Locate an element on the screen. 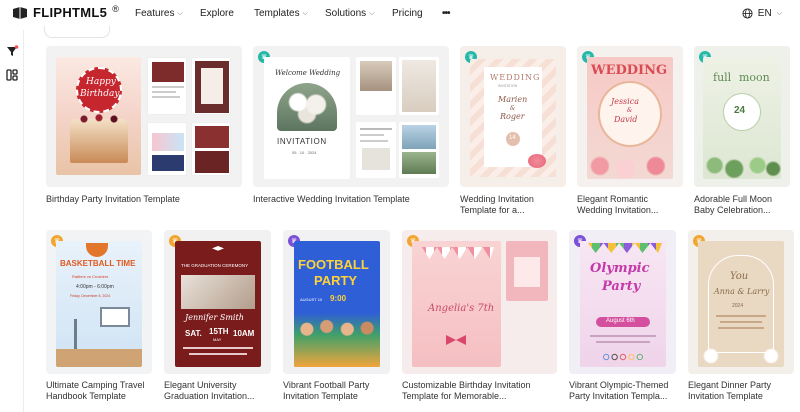 The width and height of the screenshot is (800, 412). brand-logo: FLIPHTML5 ® is located at coordinates (65, 12).